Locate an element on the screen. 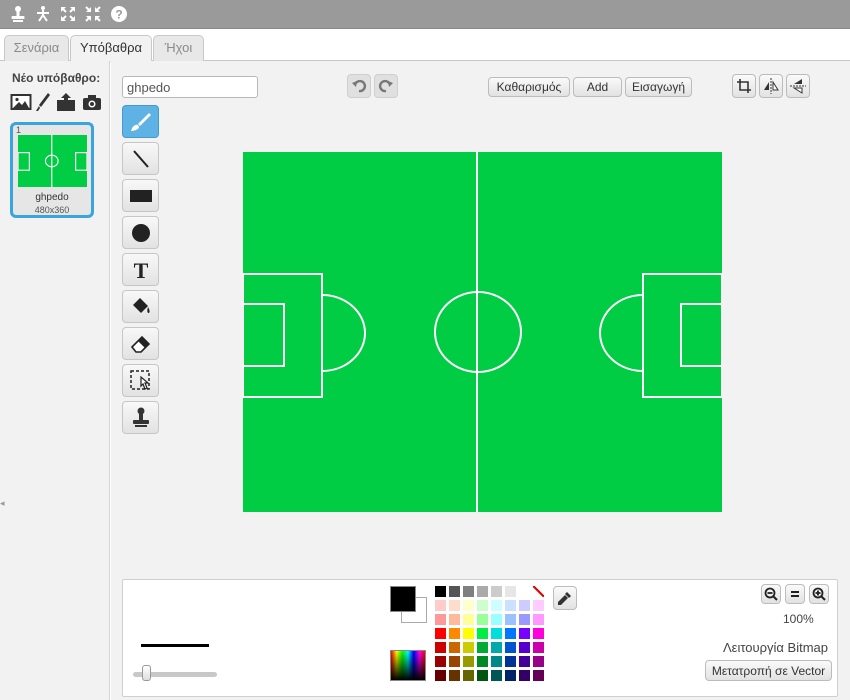 Image resolution: width=850 pixels, height=700 pixels. color-picker is located at coordinates (408, 665).